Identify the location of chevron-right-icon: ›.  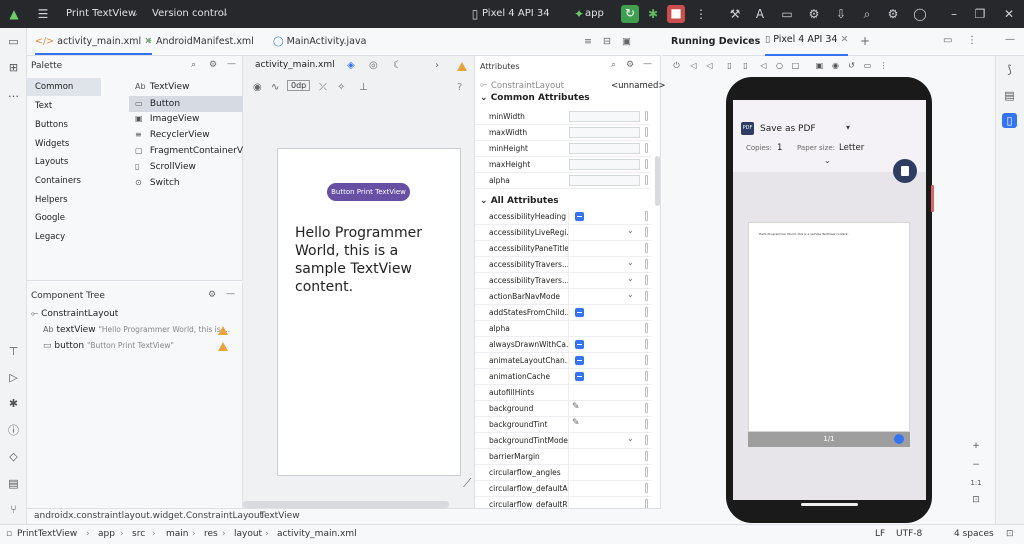
(437, 65).